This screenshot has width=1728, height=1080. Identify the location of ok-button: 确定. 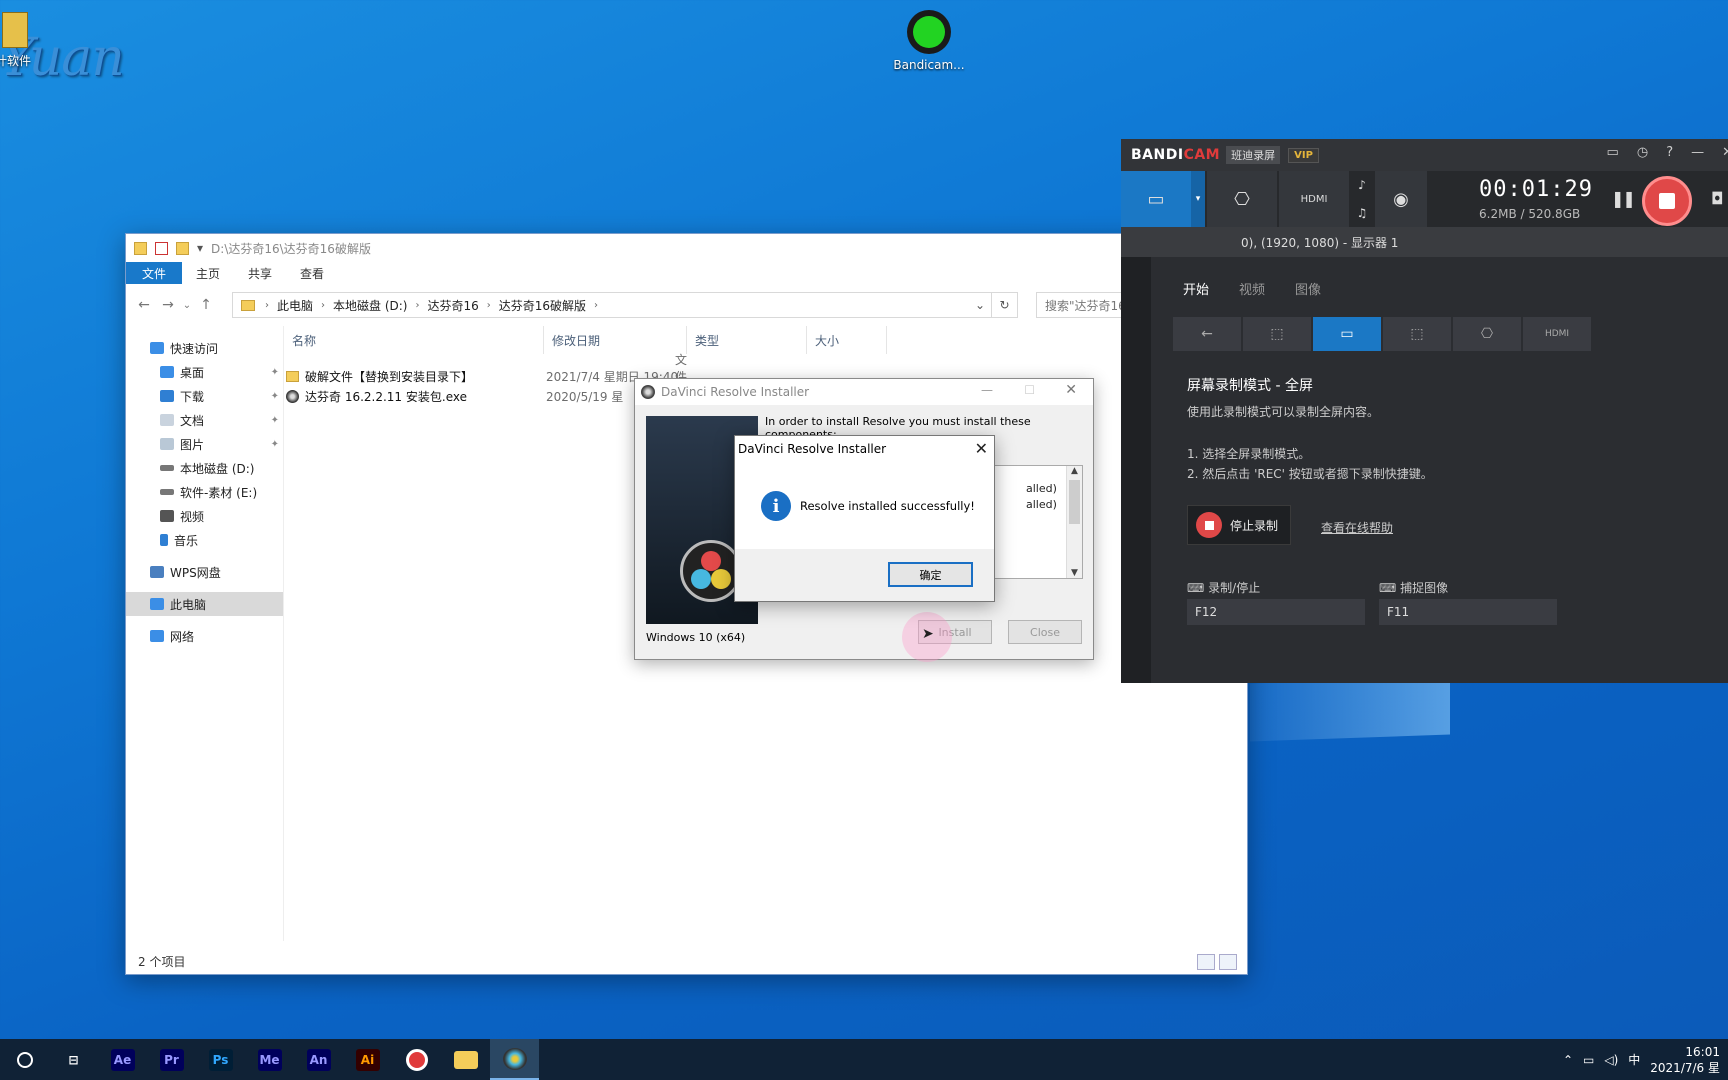
(930, 574).